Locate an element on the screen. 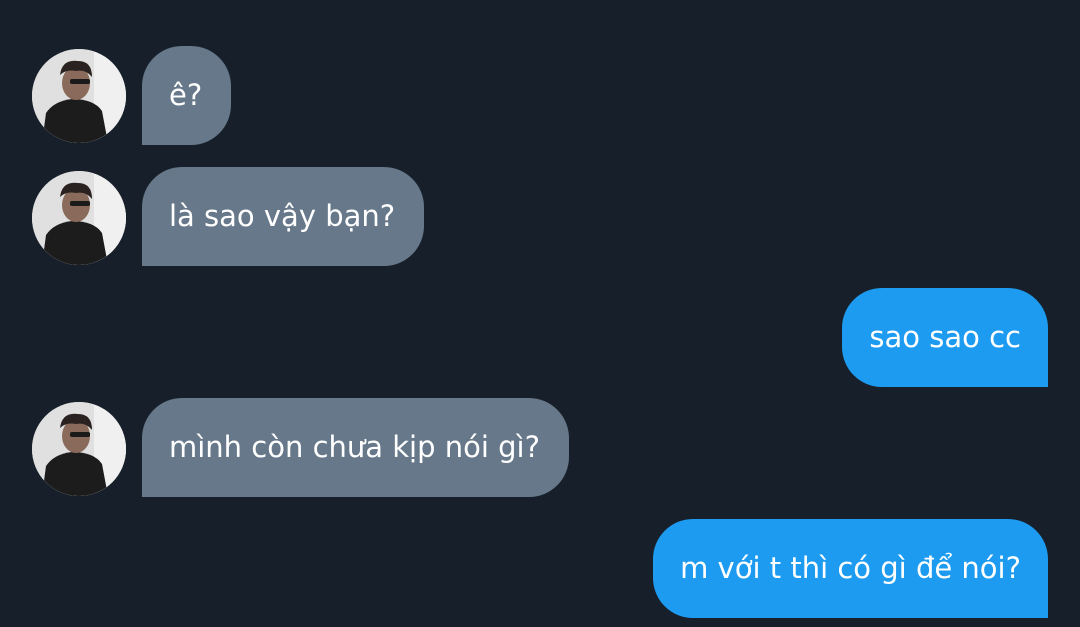  message-bubble-incoming: mình còn chưa kịp nói gì? is located at coordinates (355, 447).